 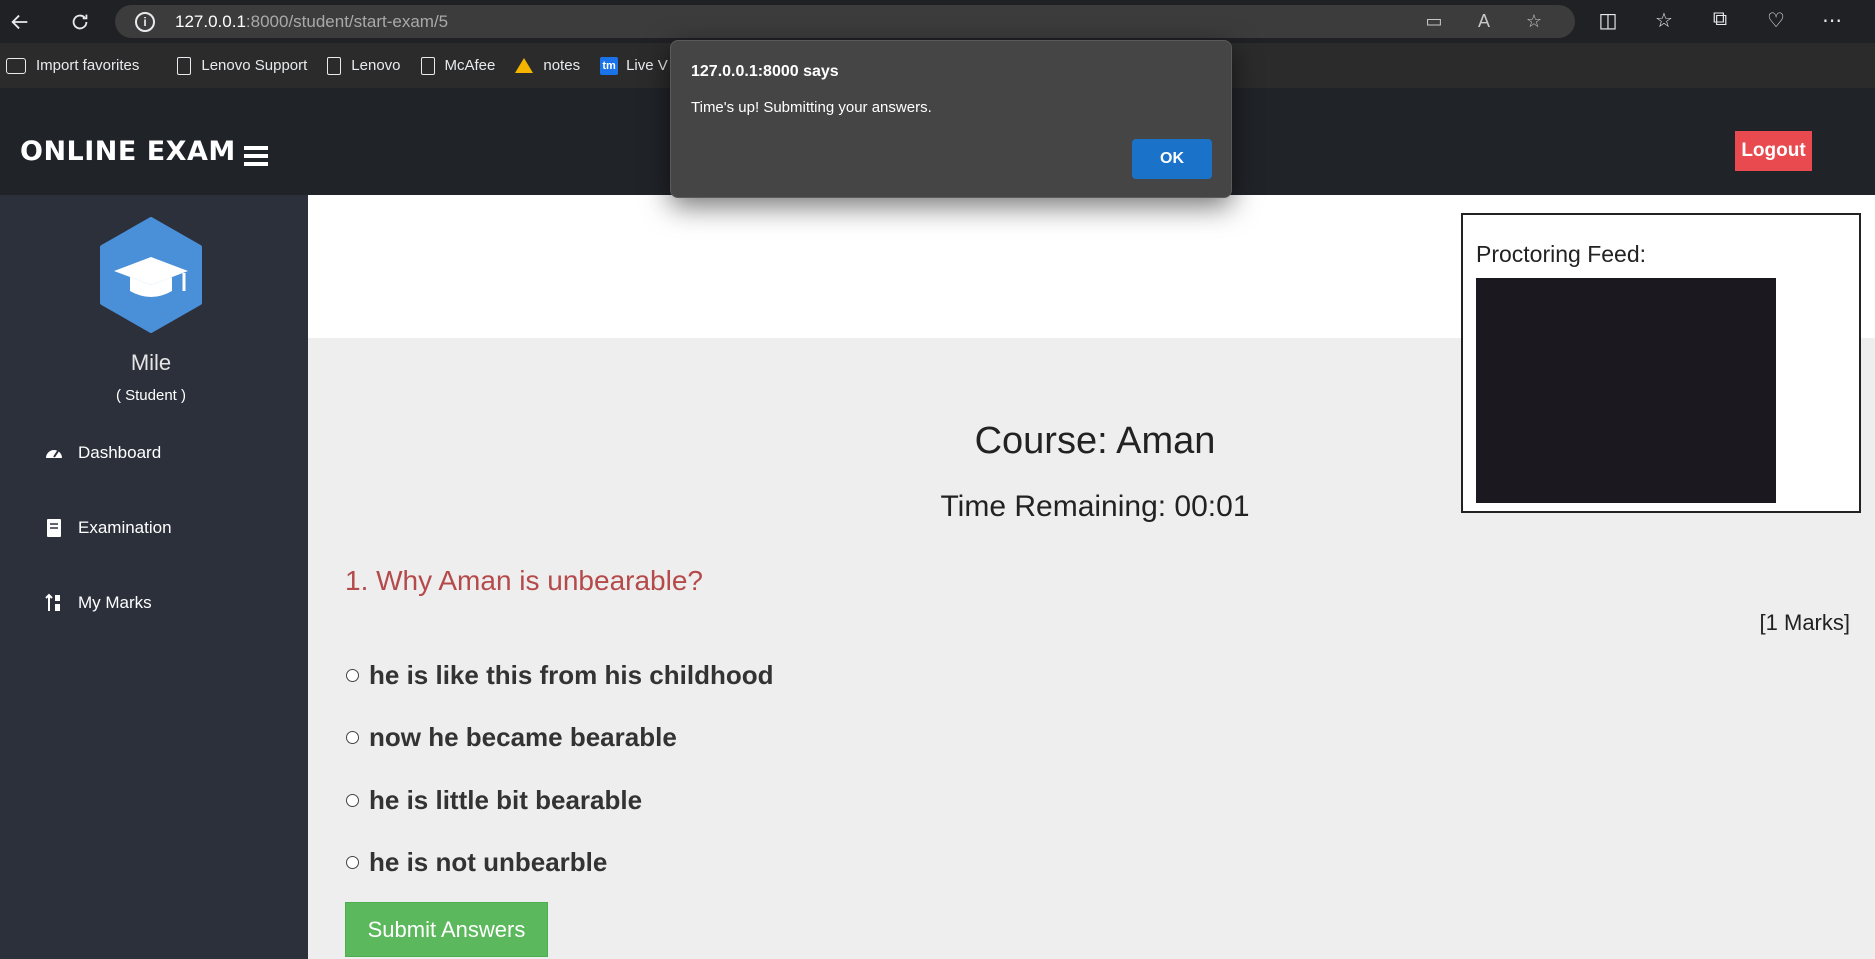 What do you see at coordinates (1095, 441) in the screenshot?
I see `course-title: Course: Aman` at bounding box center [1095, 441].